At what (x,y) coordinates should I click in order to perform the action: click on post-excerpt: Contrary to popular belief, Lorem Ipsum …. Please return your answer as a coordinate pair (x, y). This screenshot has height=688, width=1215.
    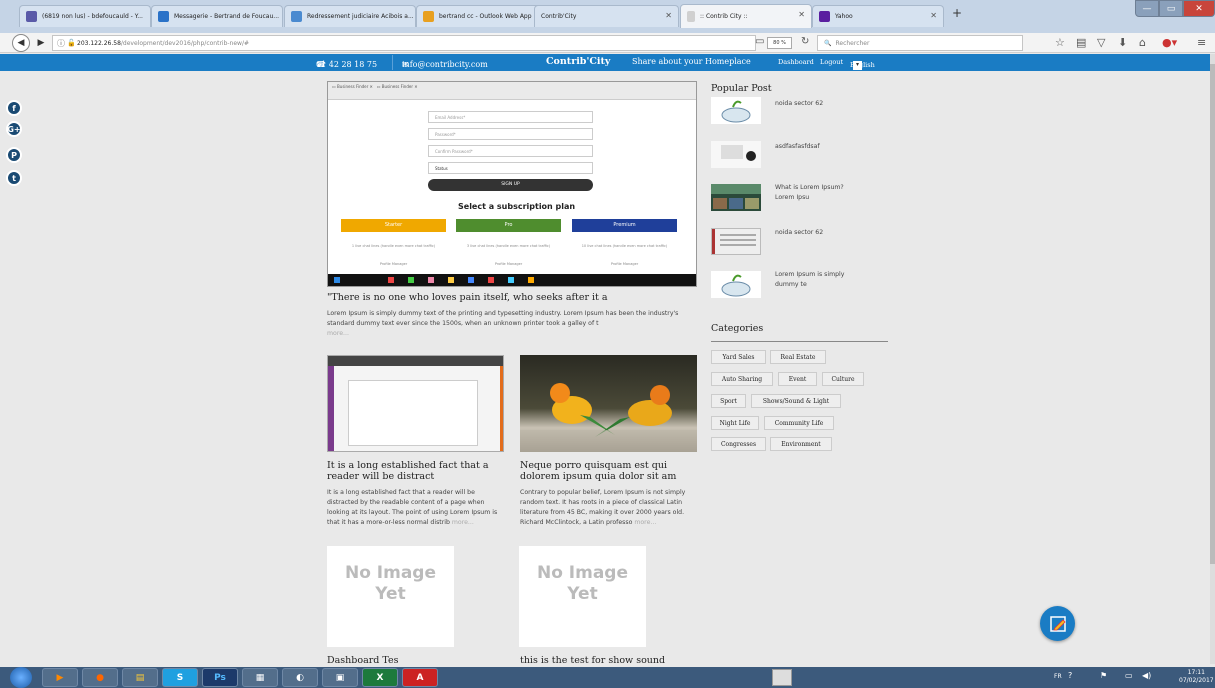
    Looking at the image, I should click on (603, 507).